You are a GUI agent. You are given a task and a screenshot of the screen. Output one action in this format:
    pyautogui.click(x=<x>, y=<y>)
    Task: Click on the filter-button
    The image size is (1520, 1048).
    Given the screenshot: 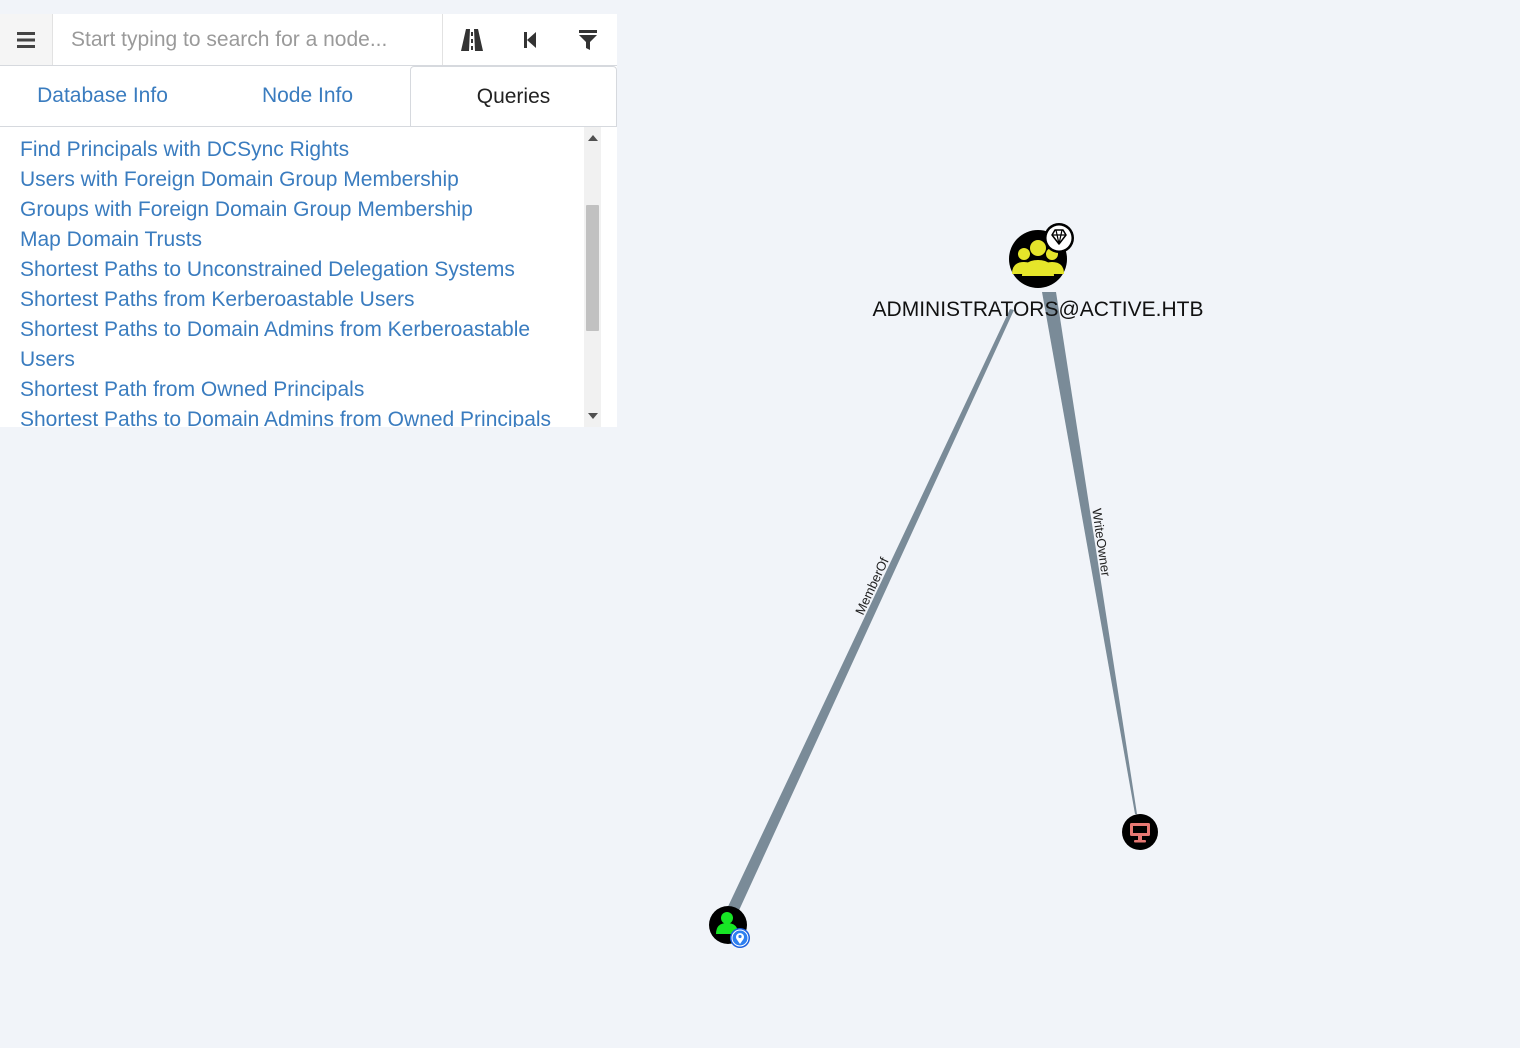 What is the action you would take?
    pyautogui.click(x=588, y=39)
    